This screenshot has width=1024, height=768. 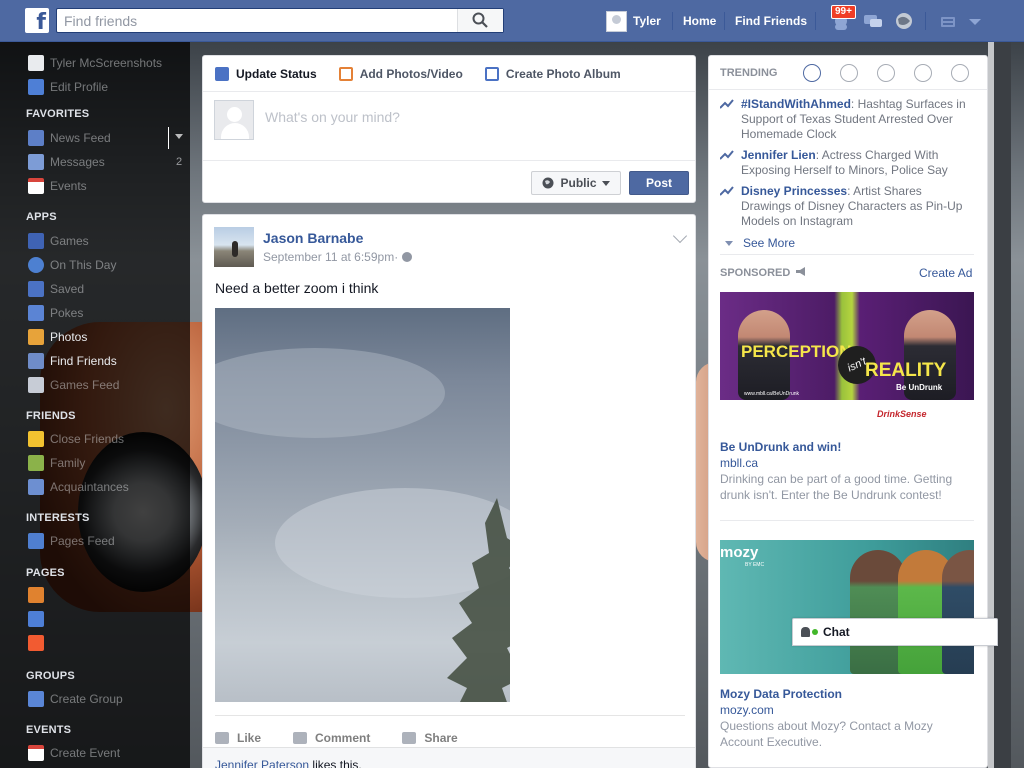 What do you see at coordinates (781, 694) in the screenshot?
I see `ad-title: Mozy Data Protection` at bounding box center [781, 694].